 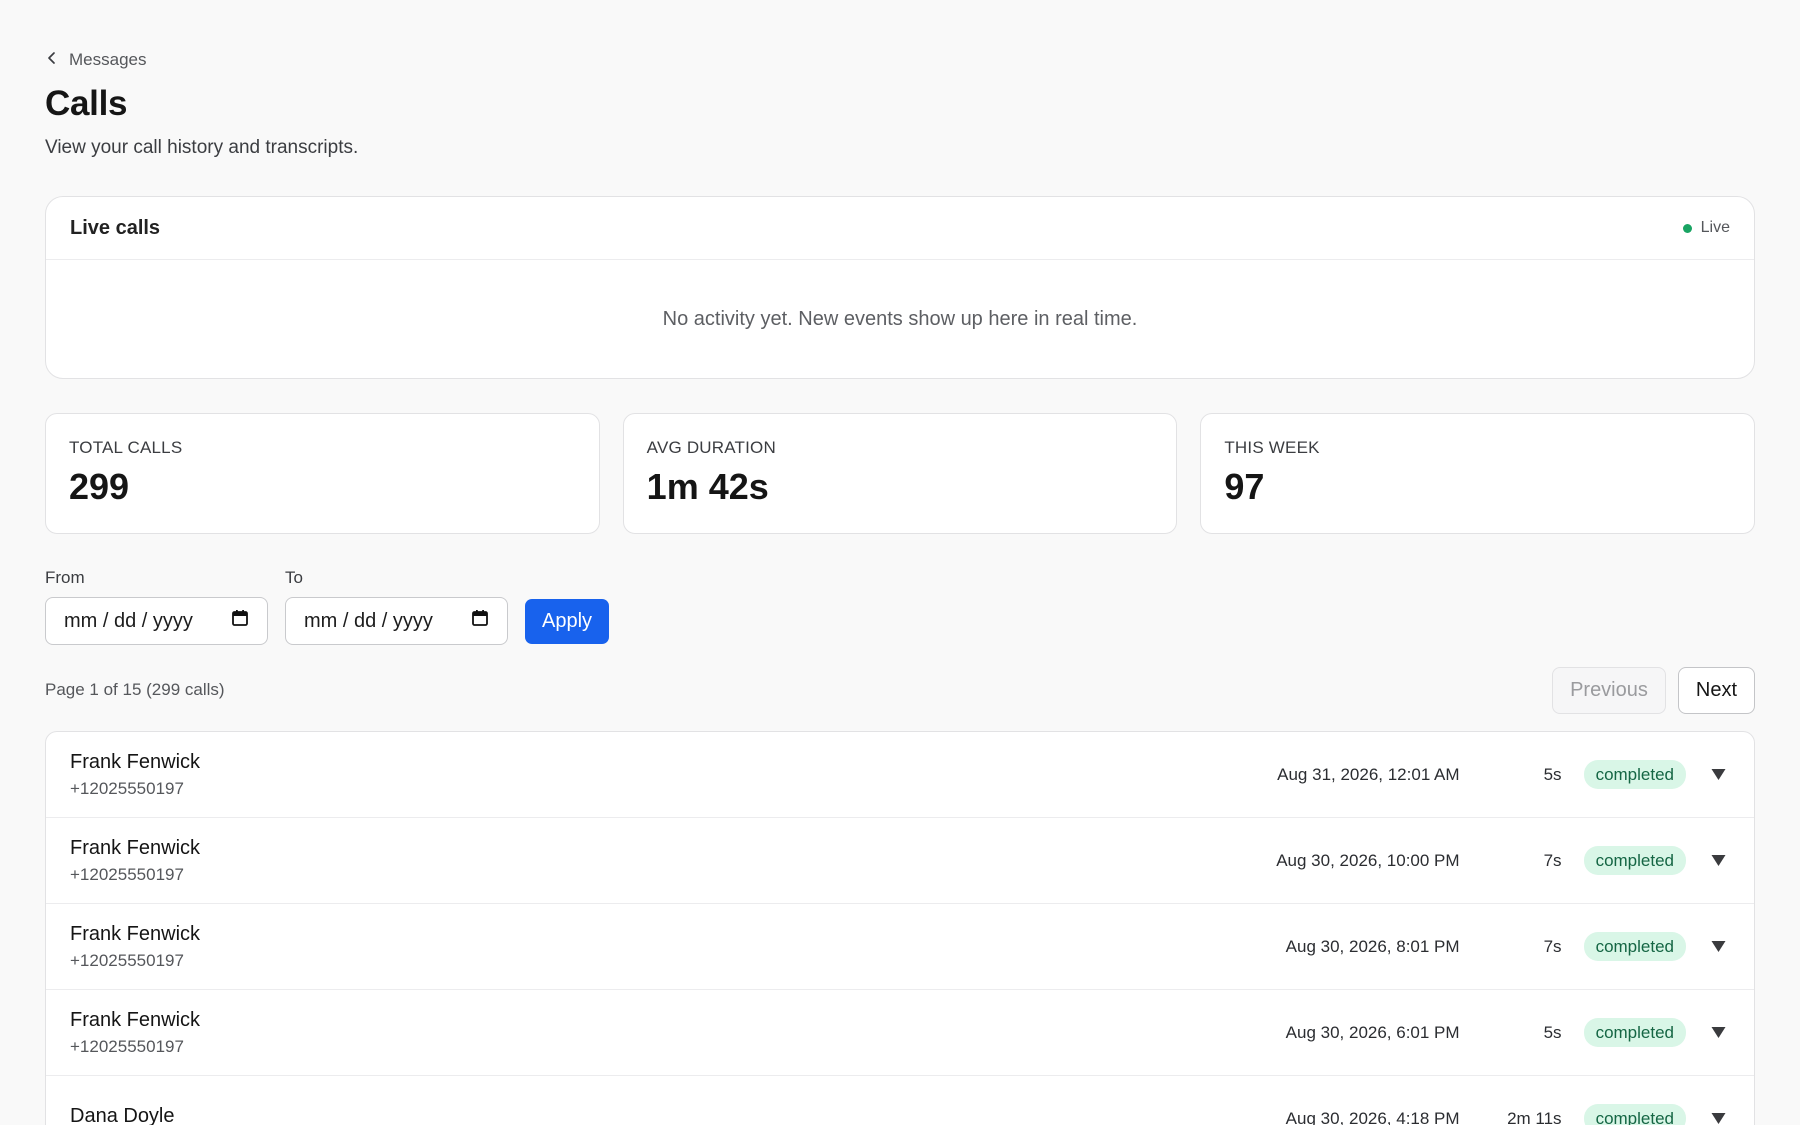 I want to click on to-label: To, so click(x=294, y=577).